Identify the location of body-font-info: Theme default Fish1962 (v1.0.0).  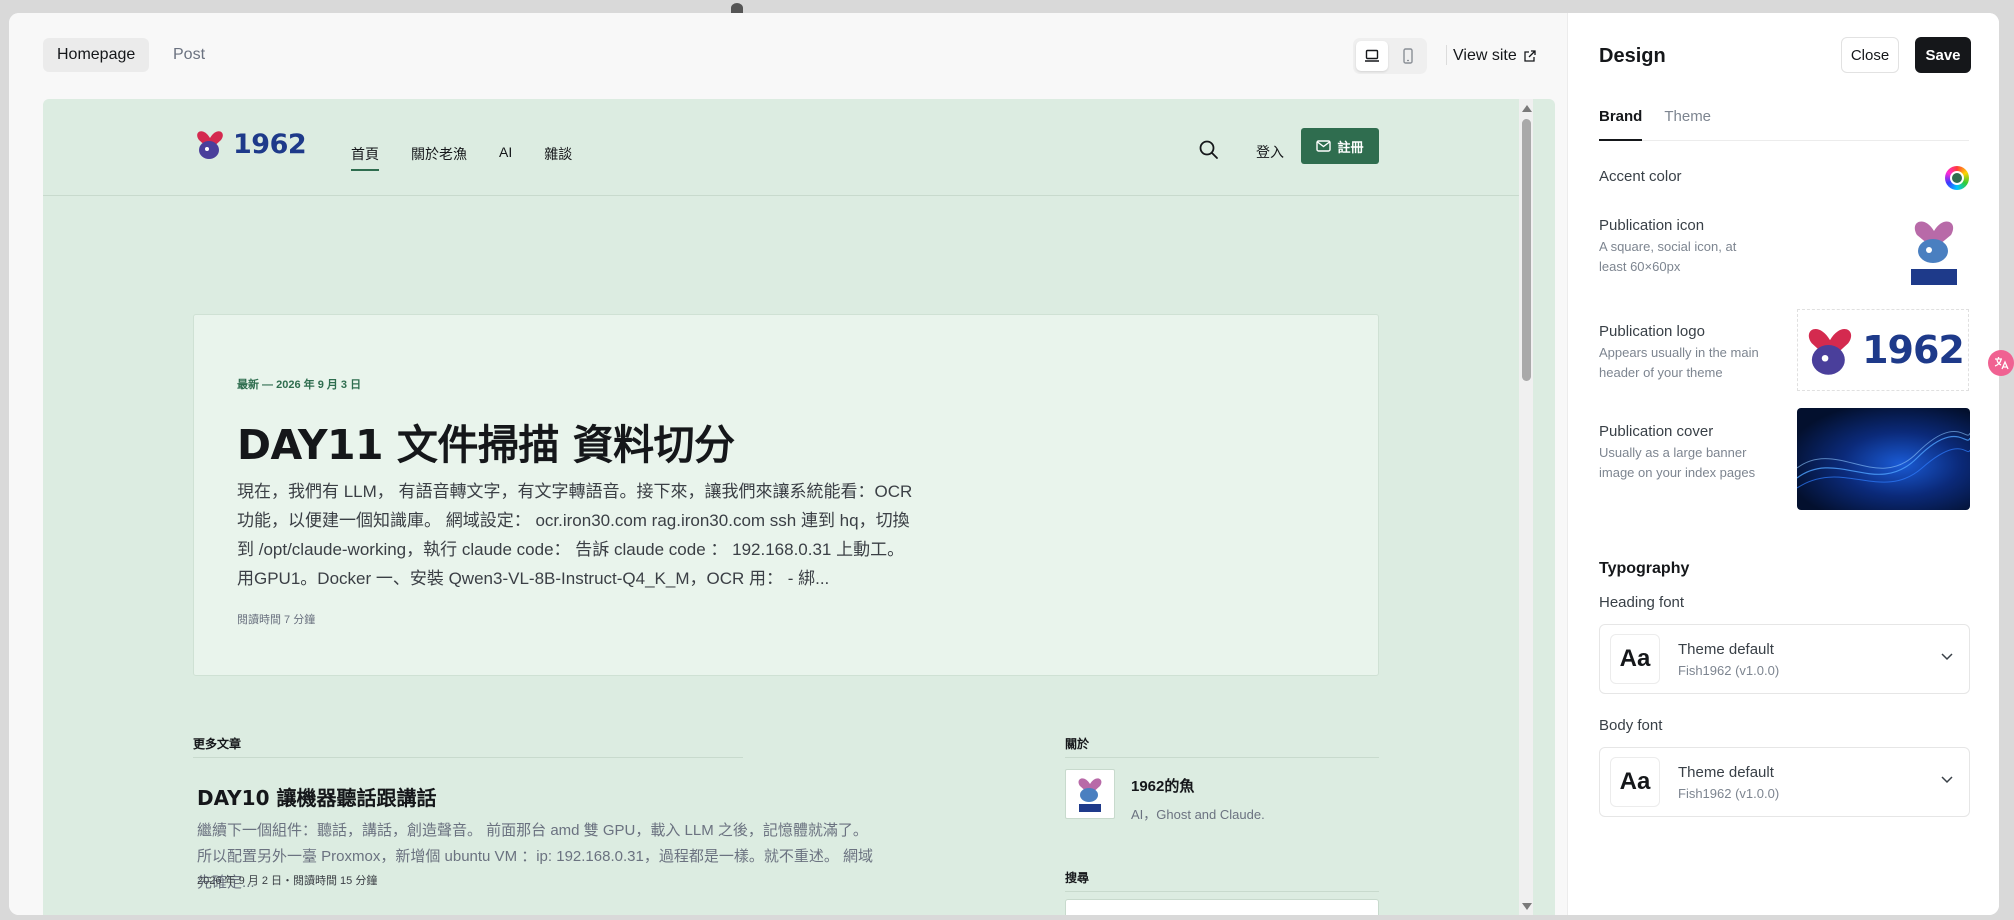
(1728, 782).